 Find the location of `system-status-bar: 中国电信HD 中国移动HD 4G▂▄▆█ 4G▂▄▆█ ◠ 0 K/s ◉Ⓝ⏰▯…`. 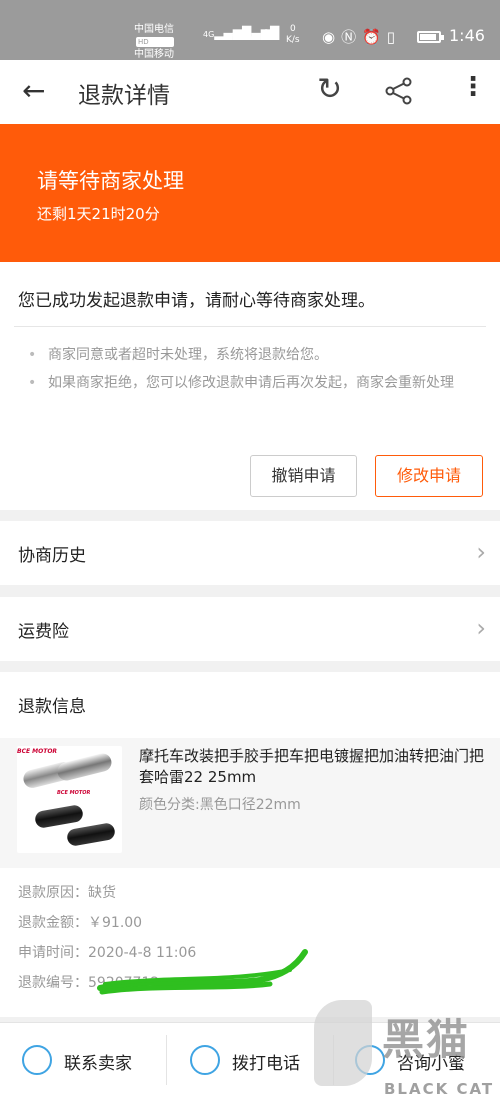

system-status-bar: 中国电信HD 中国移动HD 4G▂▄▆█ 4G▂▄▆█ ◠ 0 K/s ◉Ⓝ⏰▯… is located at coordinates (250, 36).